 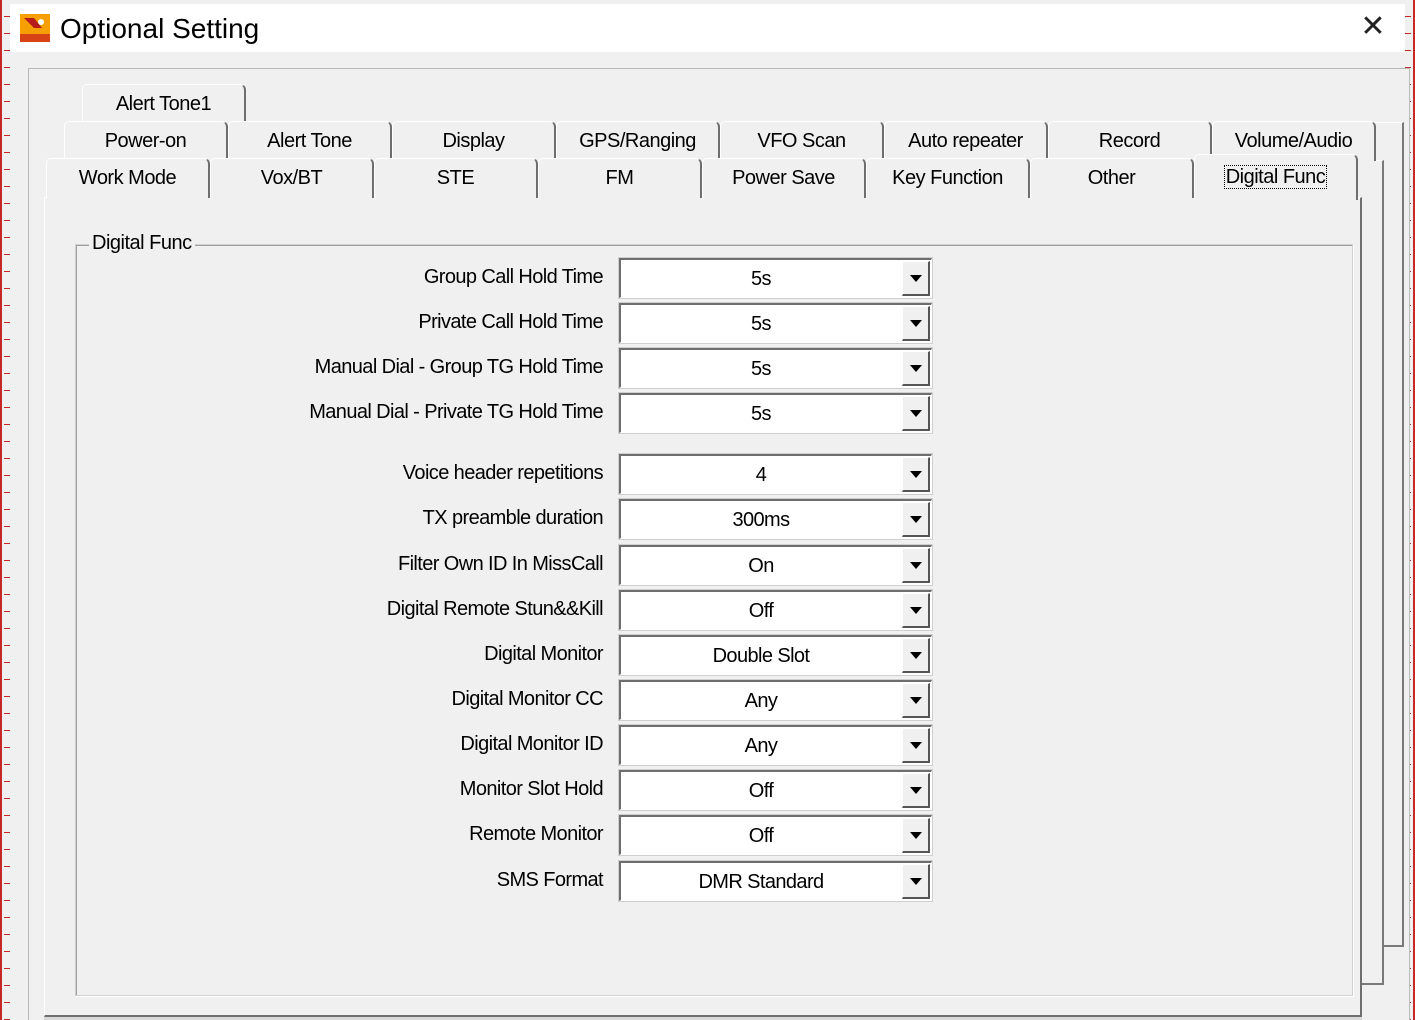 I want to click on tab-vfo-scan: VFO Scan, so click(x=802, y=141).